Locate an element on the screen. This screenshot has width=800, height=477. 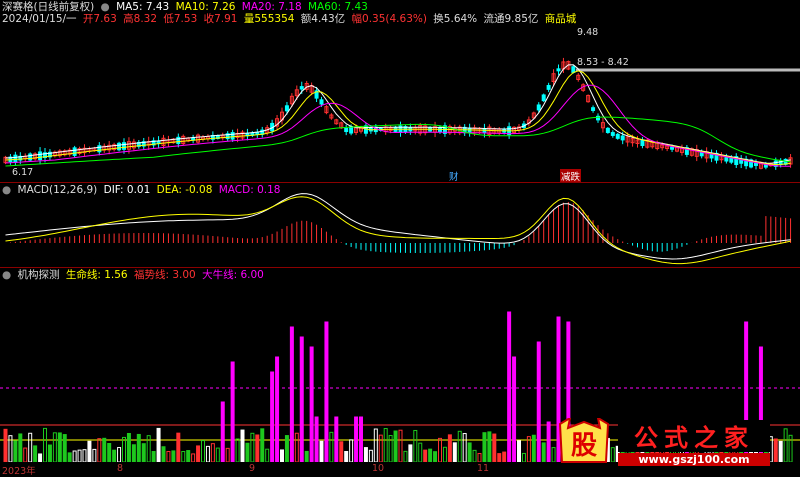
x-axis-label-2: 9 is located at coordinates (252, 468).